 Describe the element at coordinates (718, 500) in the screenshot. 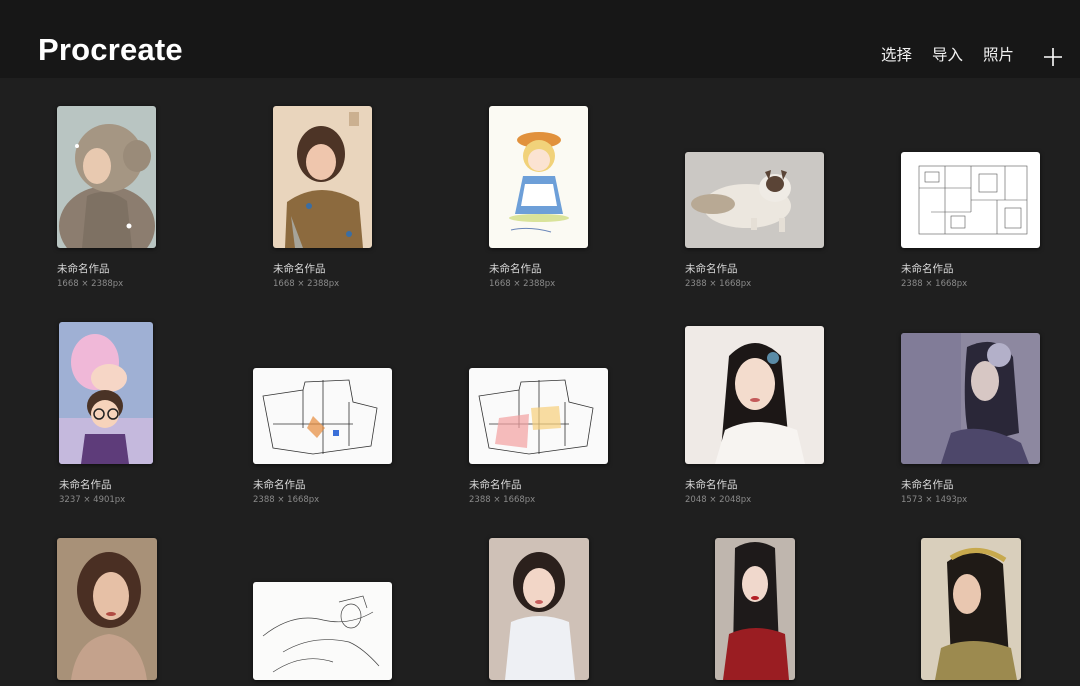

I see `artwork-size: 2048 × 2048px` at that location.